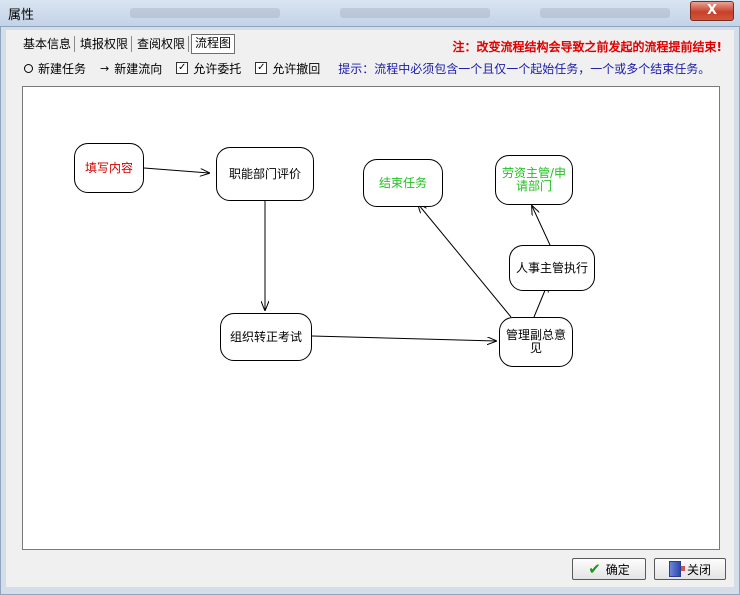  Describe the element at coordinates (21, 15) in the screenshot. I see `window-title: 属性` at that location.